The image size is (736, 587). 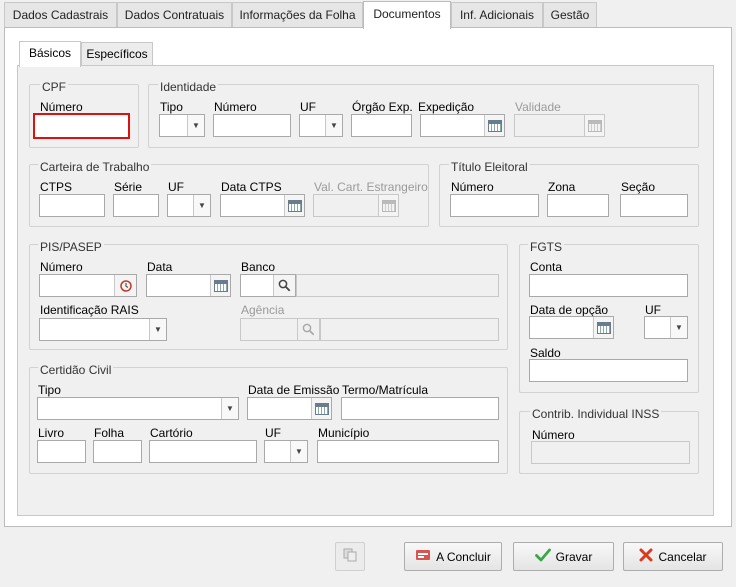 What do you see at coordinates (61, 451) in the screenshot?
I see `certidao-livro-input` at bounding box center [61, 451].